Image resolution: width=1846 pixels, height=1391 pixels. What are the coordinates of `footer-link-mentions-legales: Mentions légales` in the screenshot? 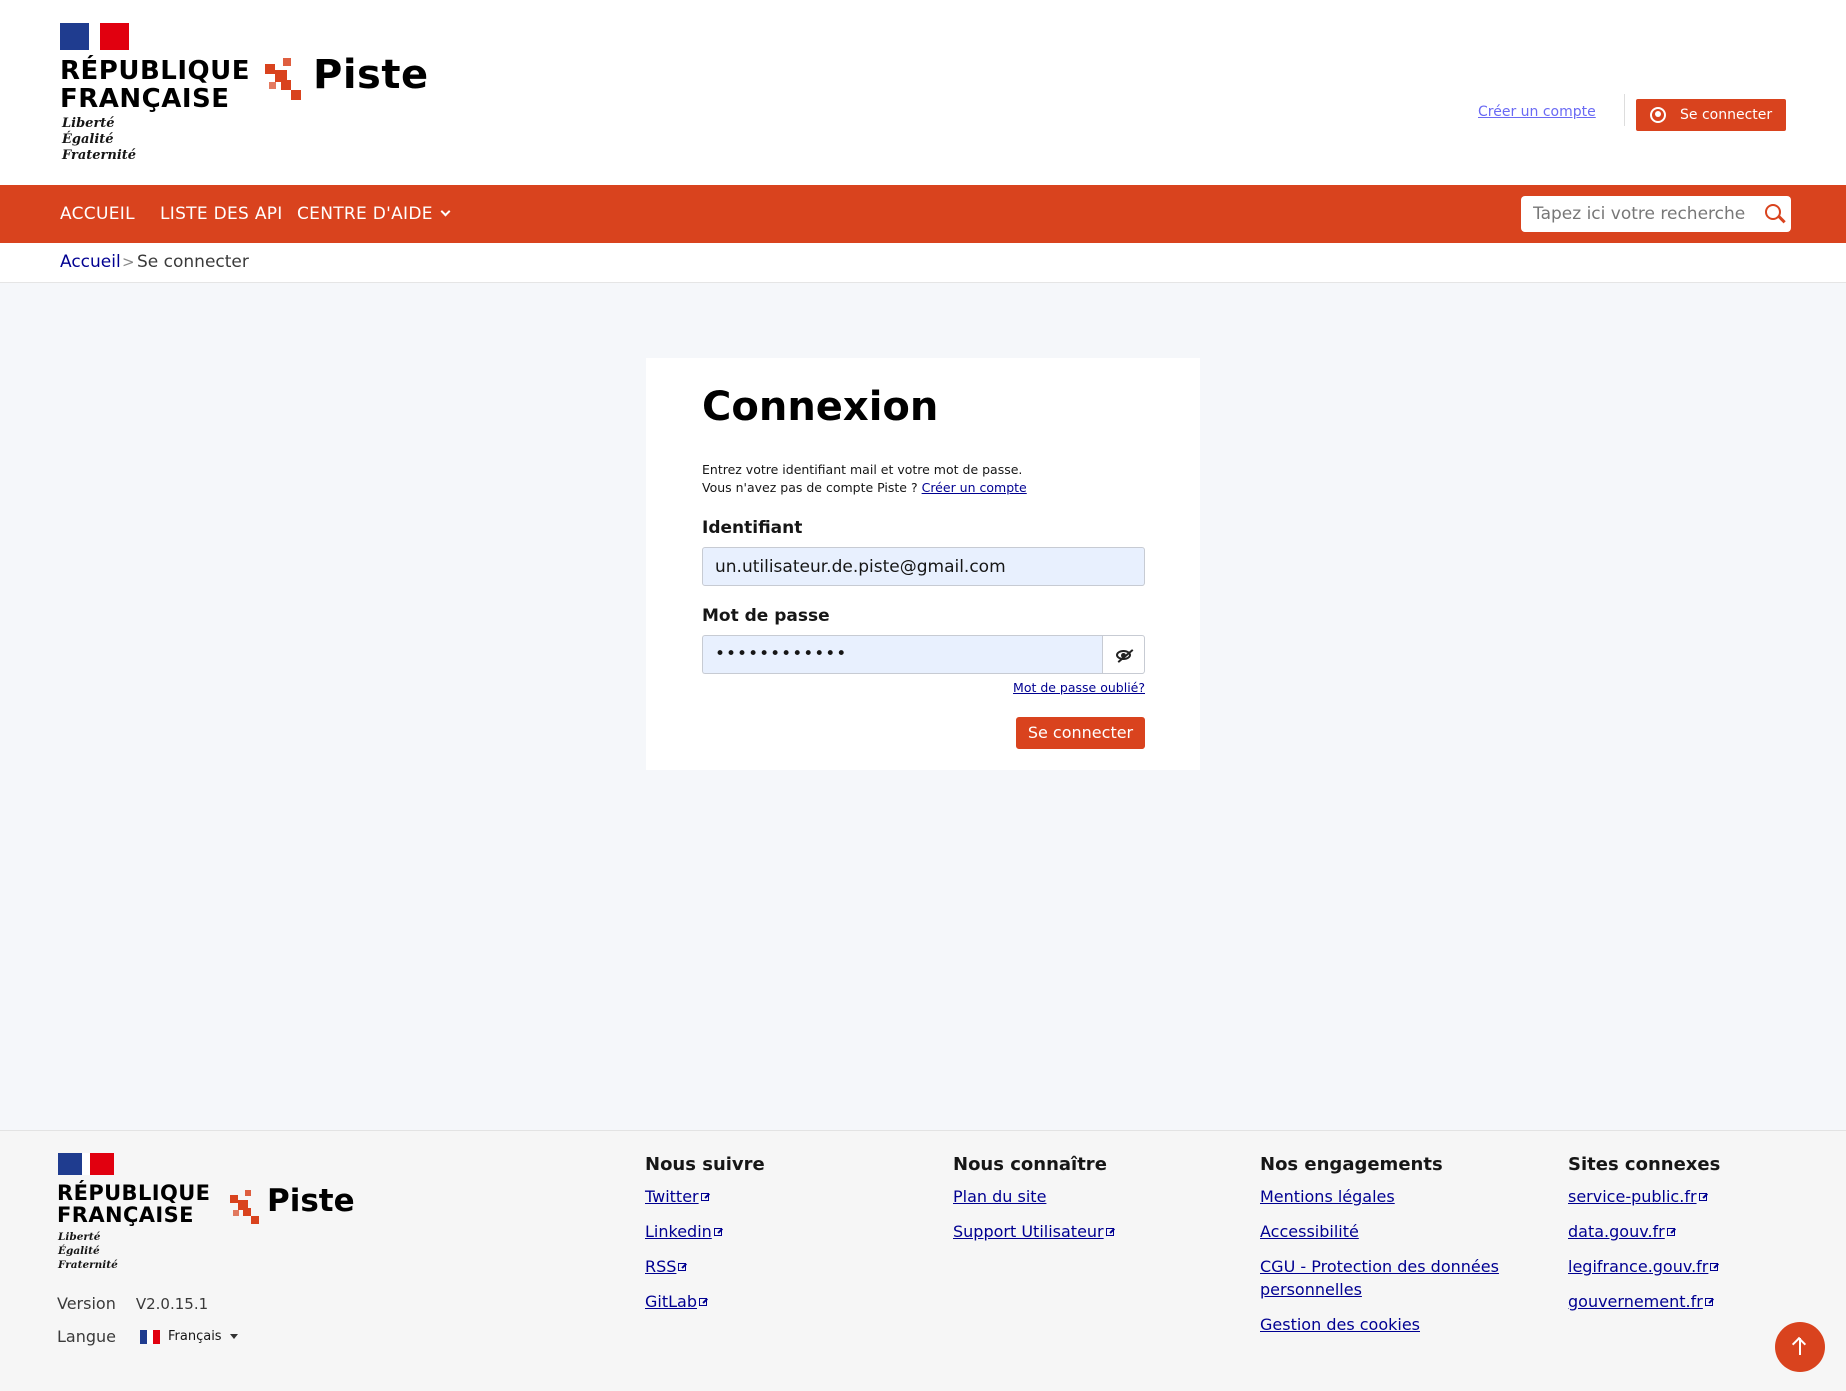 It's located at (1395, 1196).